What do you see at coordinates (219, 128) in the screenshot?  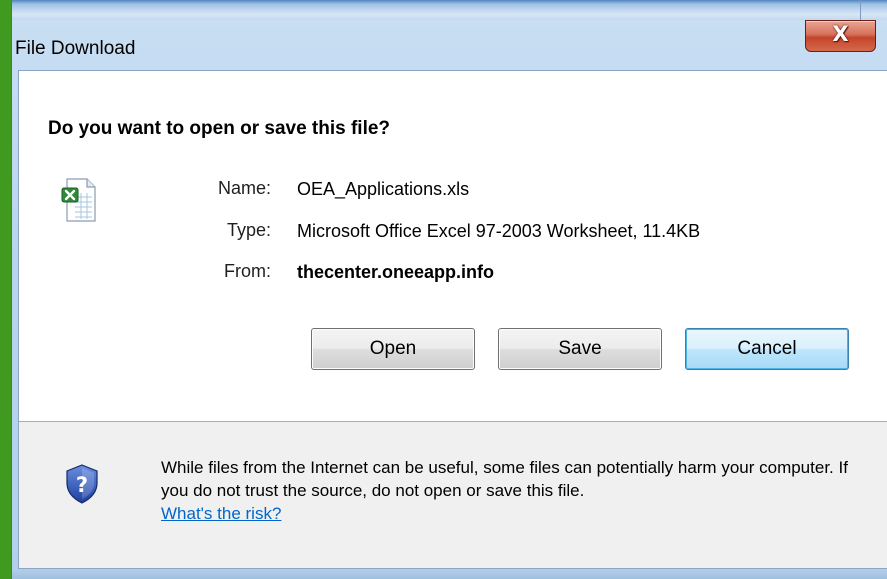 I see `question-heading: Do you want to open or save this file?` at bounding box center [219, 128].